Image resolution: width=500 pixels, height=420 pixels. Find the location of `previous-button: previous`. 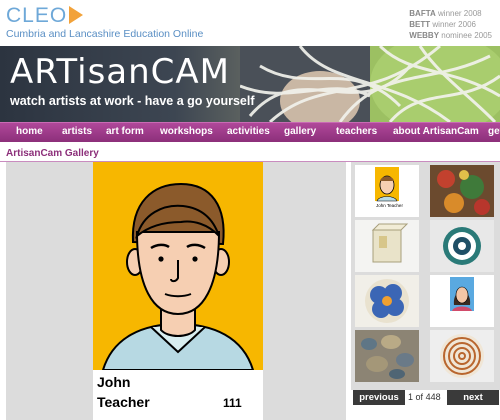

previous-button: previous is located at coordinates (379, 397).